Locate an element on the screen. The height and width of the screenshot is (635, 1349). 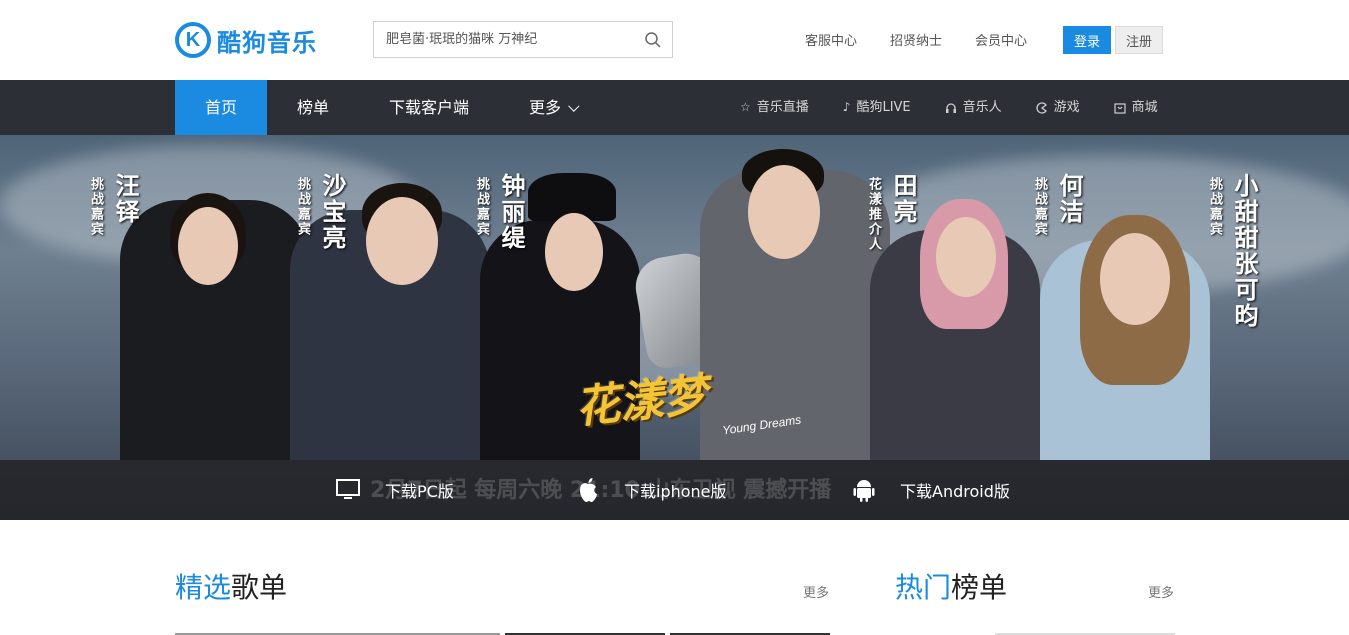
nav-secondary: ☆ 音乐直播 ♪ 酷狗LIVE 音乐人 游戏 商城 is located at coordinates (966, 107).